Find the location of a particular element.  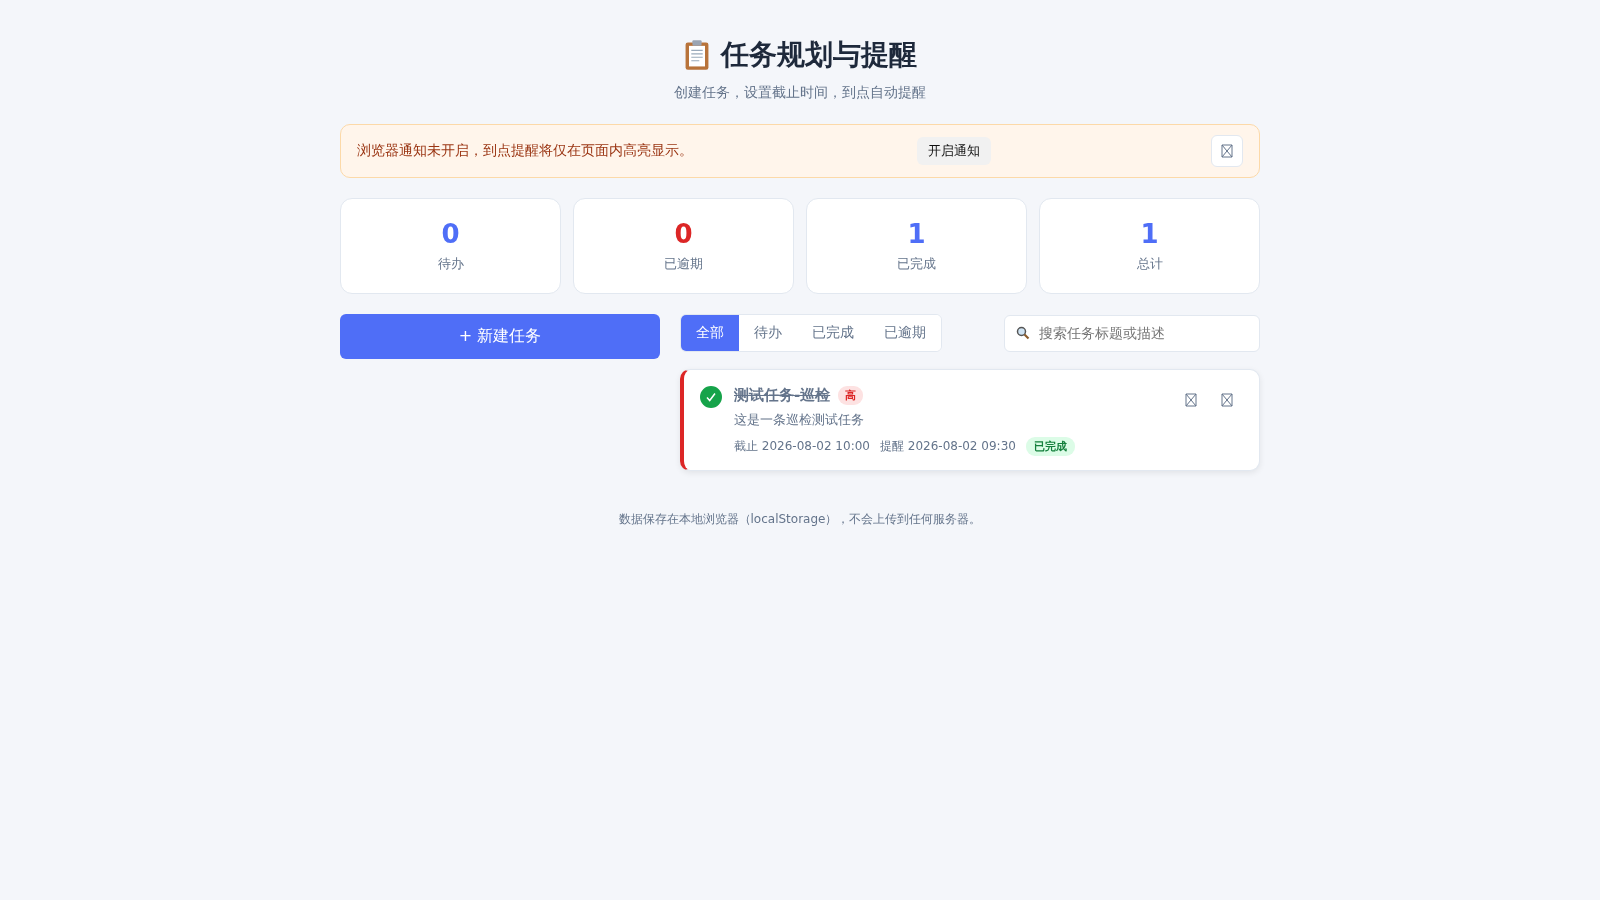

checkmark-icon is located at coordinates (711, 397).